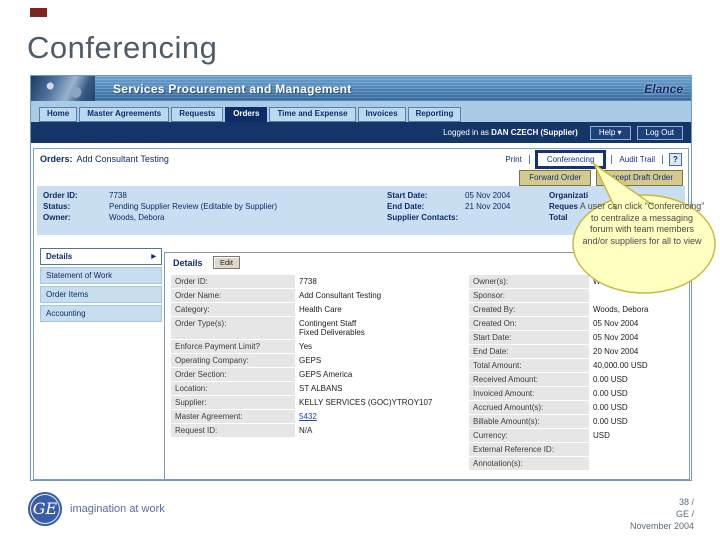 The image size is (720, 540). What do you see at coordinates (233, 295) in the screenshot?
I see `details-label: Order Name:` at bounding box center [233, 295].